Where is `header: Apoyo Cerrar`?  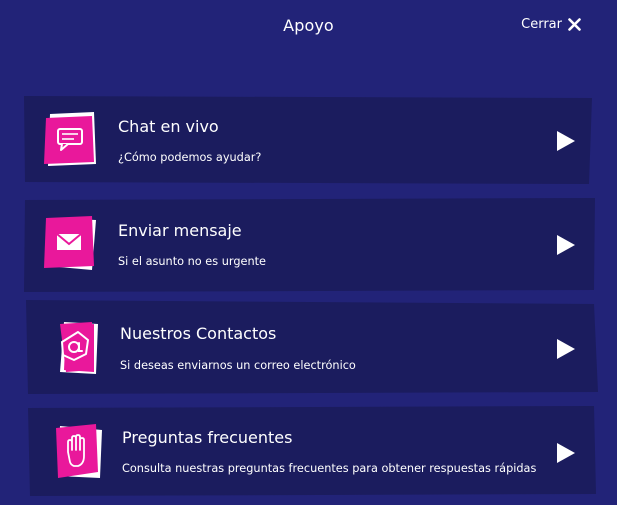
header: Apoyo Cerrar is located at coordinates (308, 28).